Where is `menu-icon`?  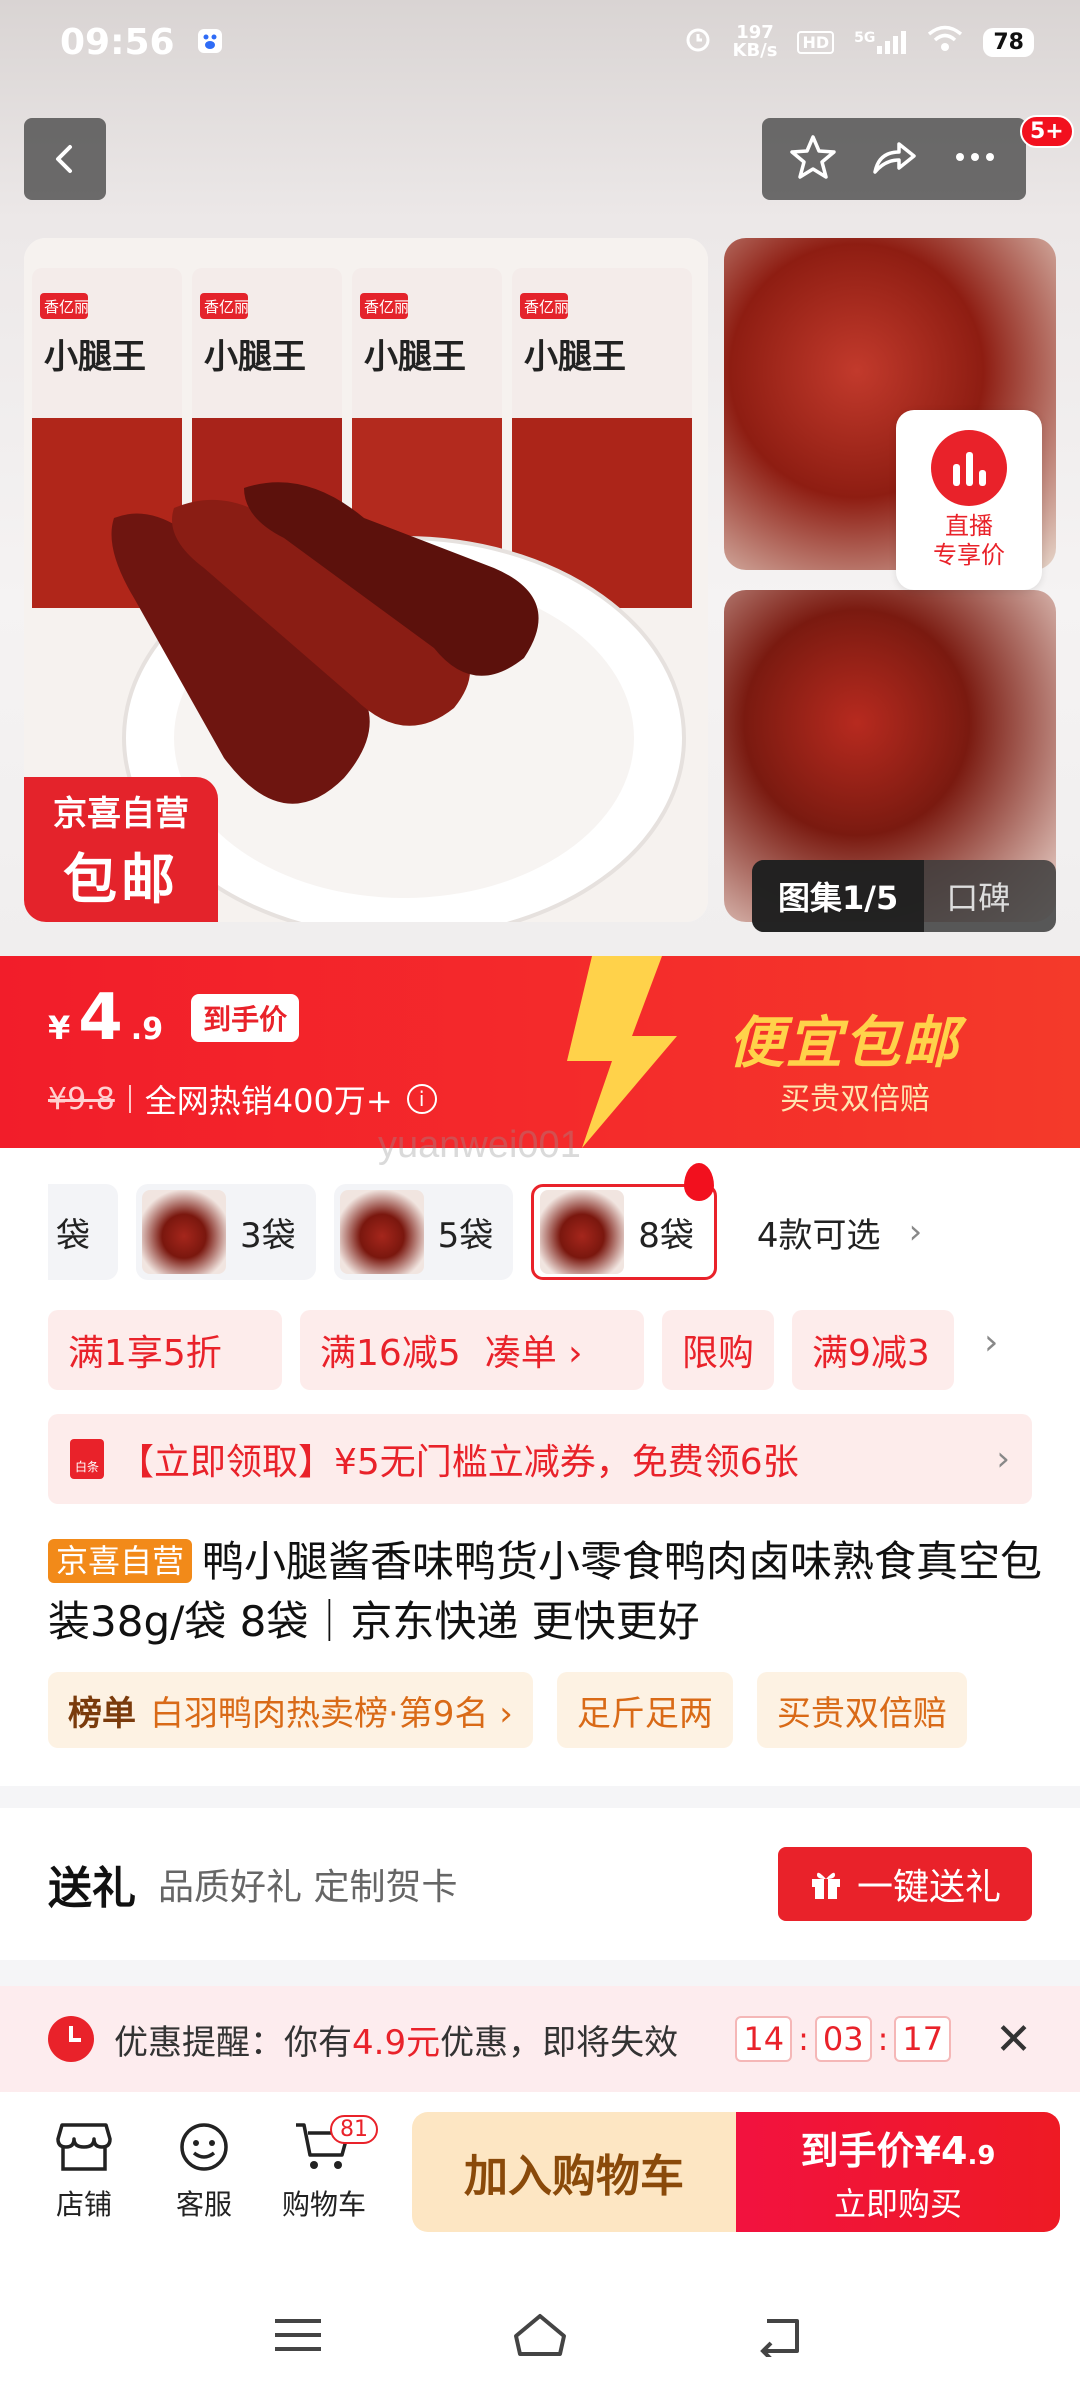
menu-icon is located at coordinates (298, 2335).